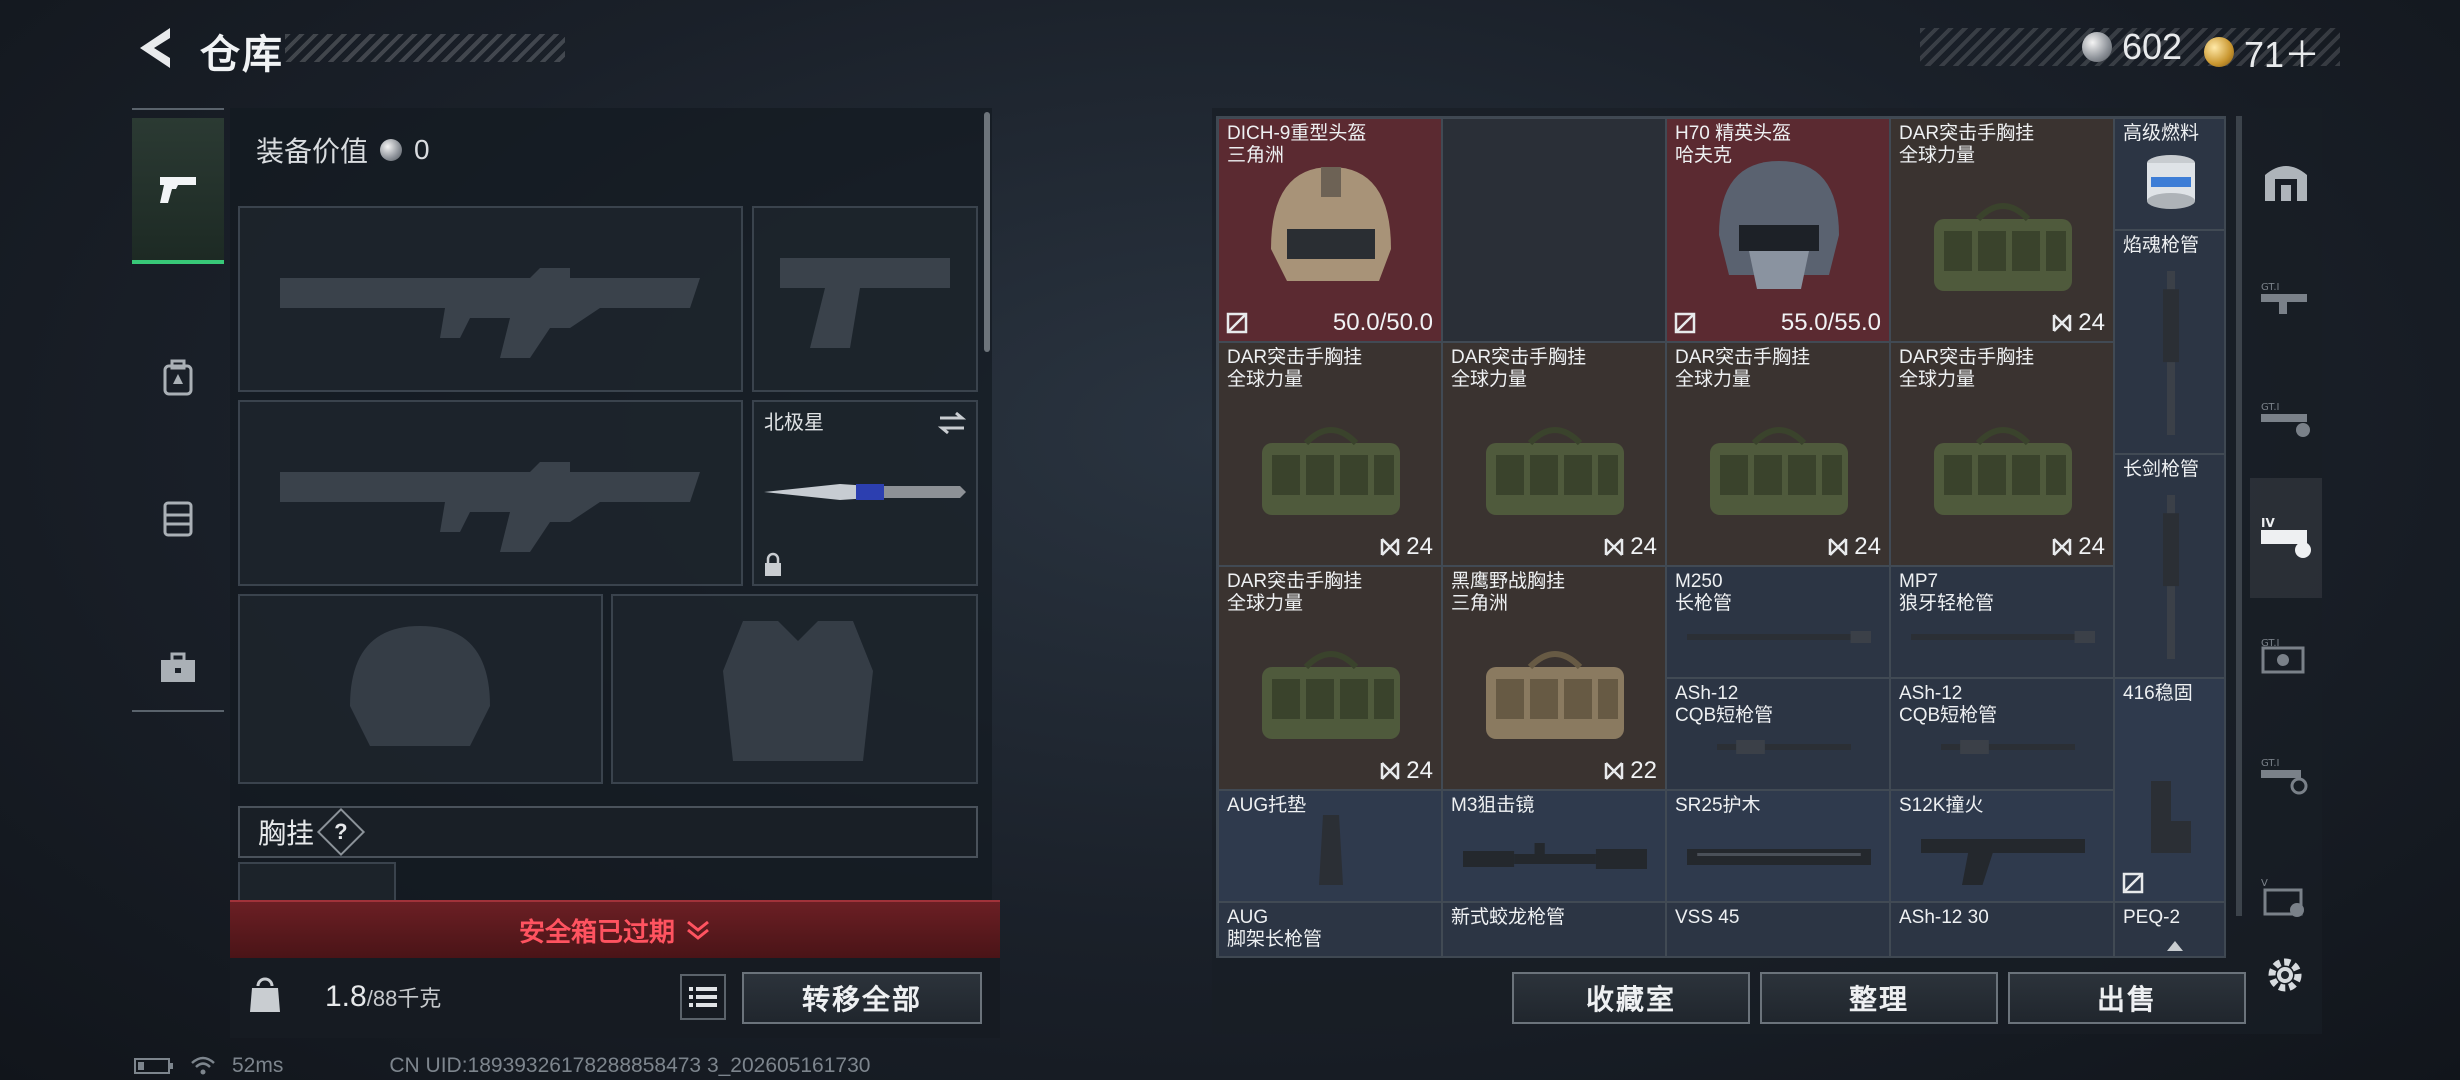 The image size is (2460, 1080). Describe the element at coordinates (317, 882) in the screenshot. I see `chest-rig-slot` at that location.